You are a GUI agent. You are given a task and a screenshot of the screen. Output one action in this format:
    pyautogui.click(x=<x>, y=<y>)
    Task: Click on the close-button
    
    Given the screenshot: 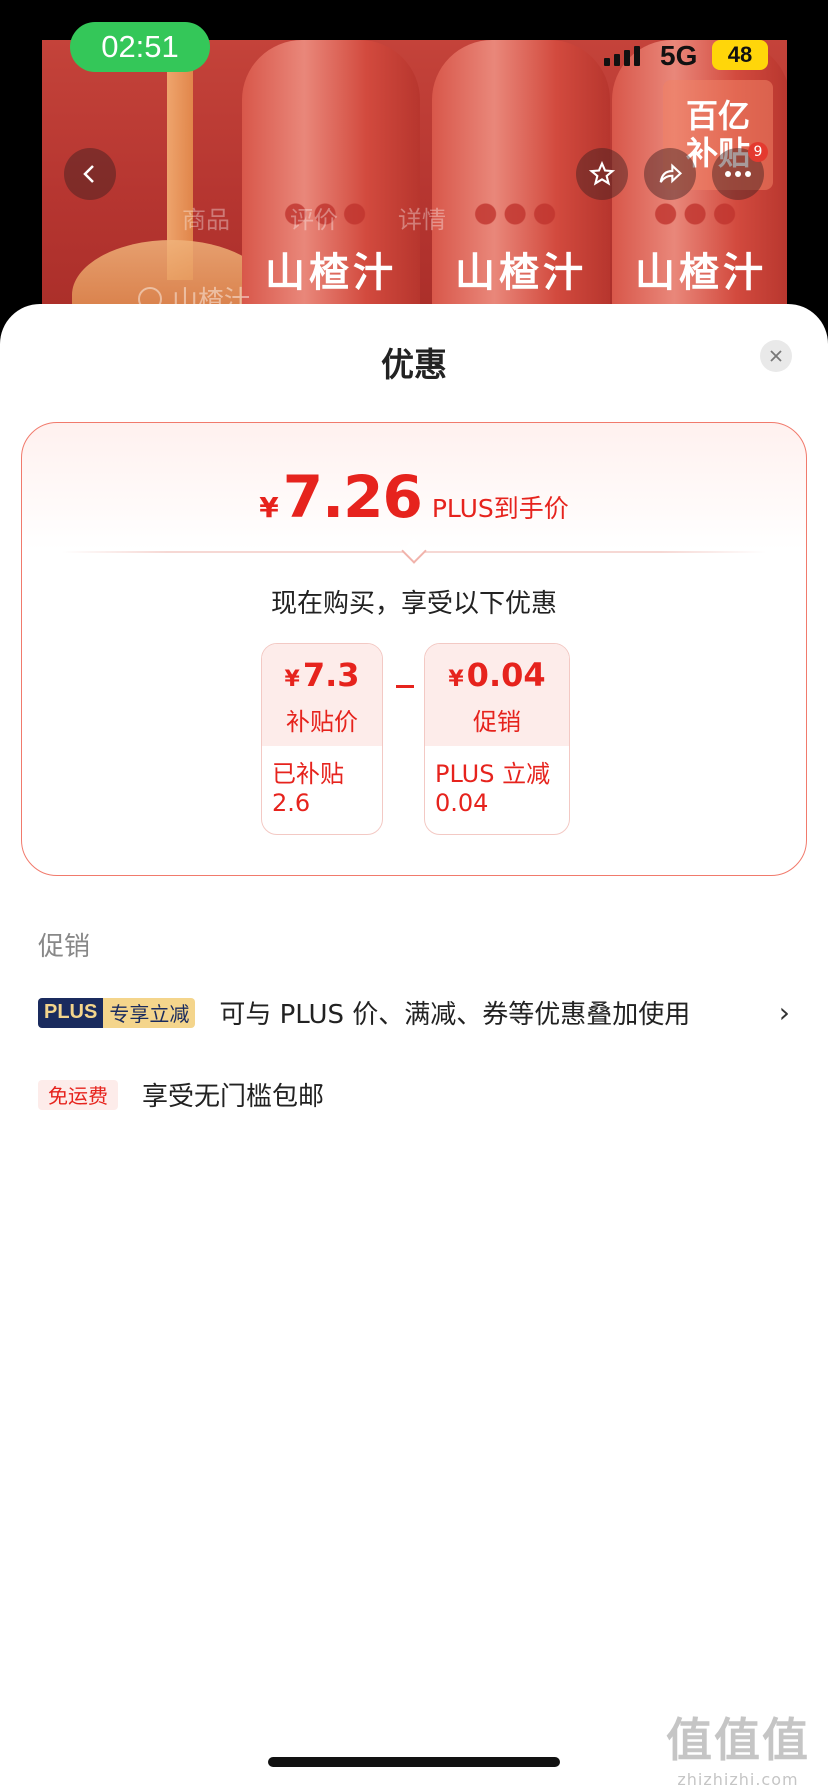 What is the action you would take?
    pyautogui.click(x=776, y=356)
    